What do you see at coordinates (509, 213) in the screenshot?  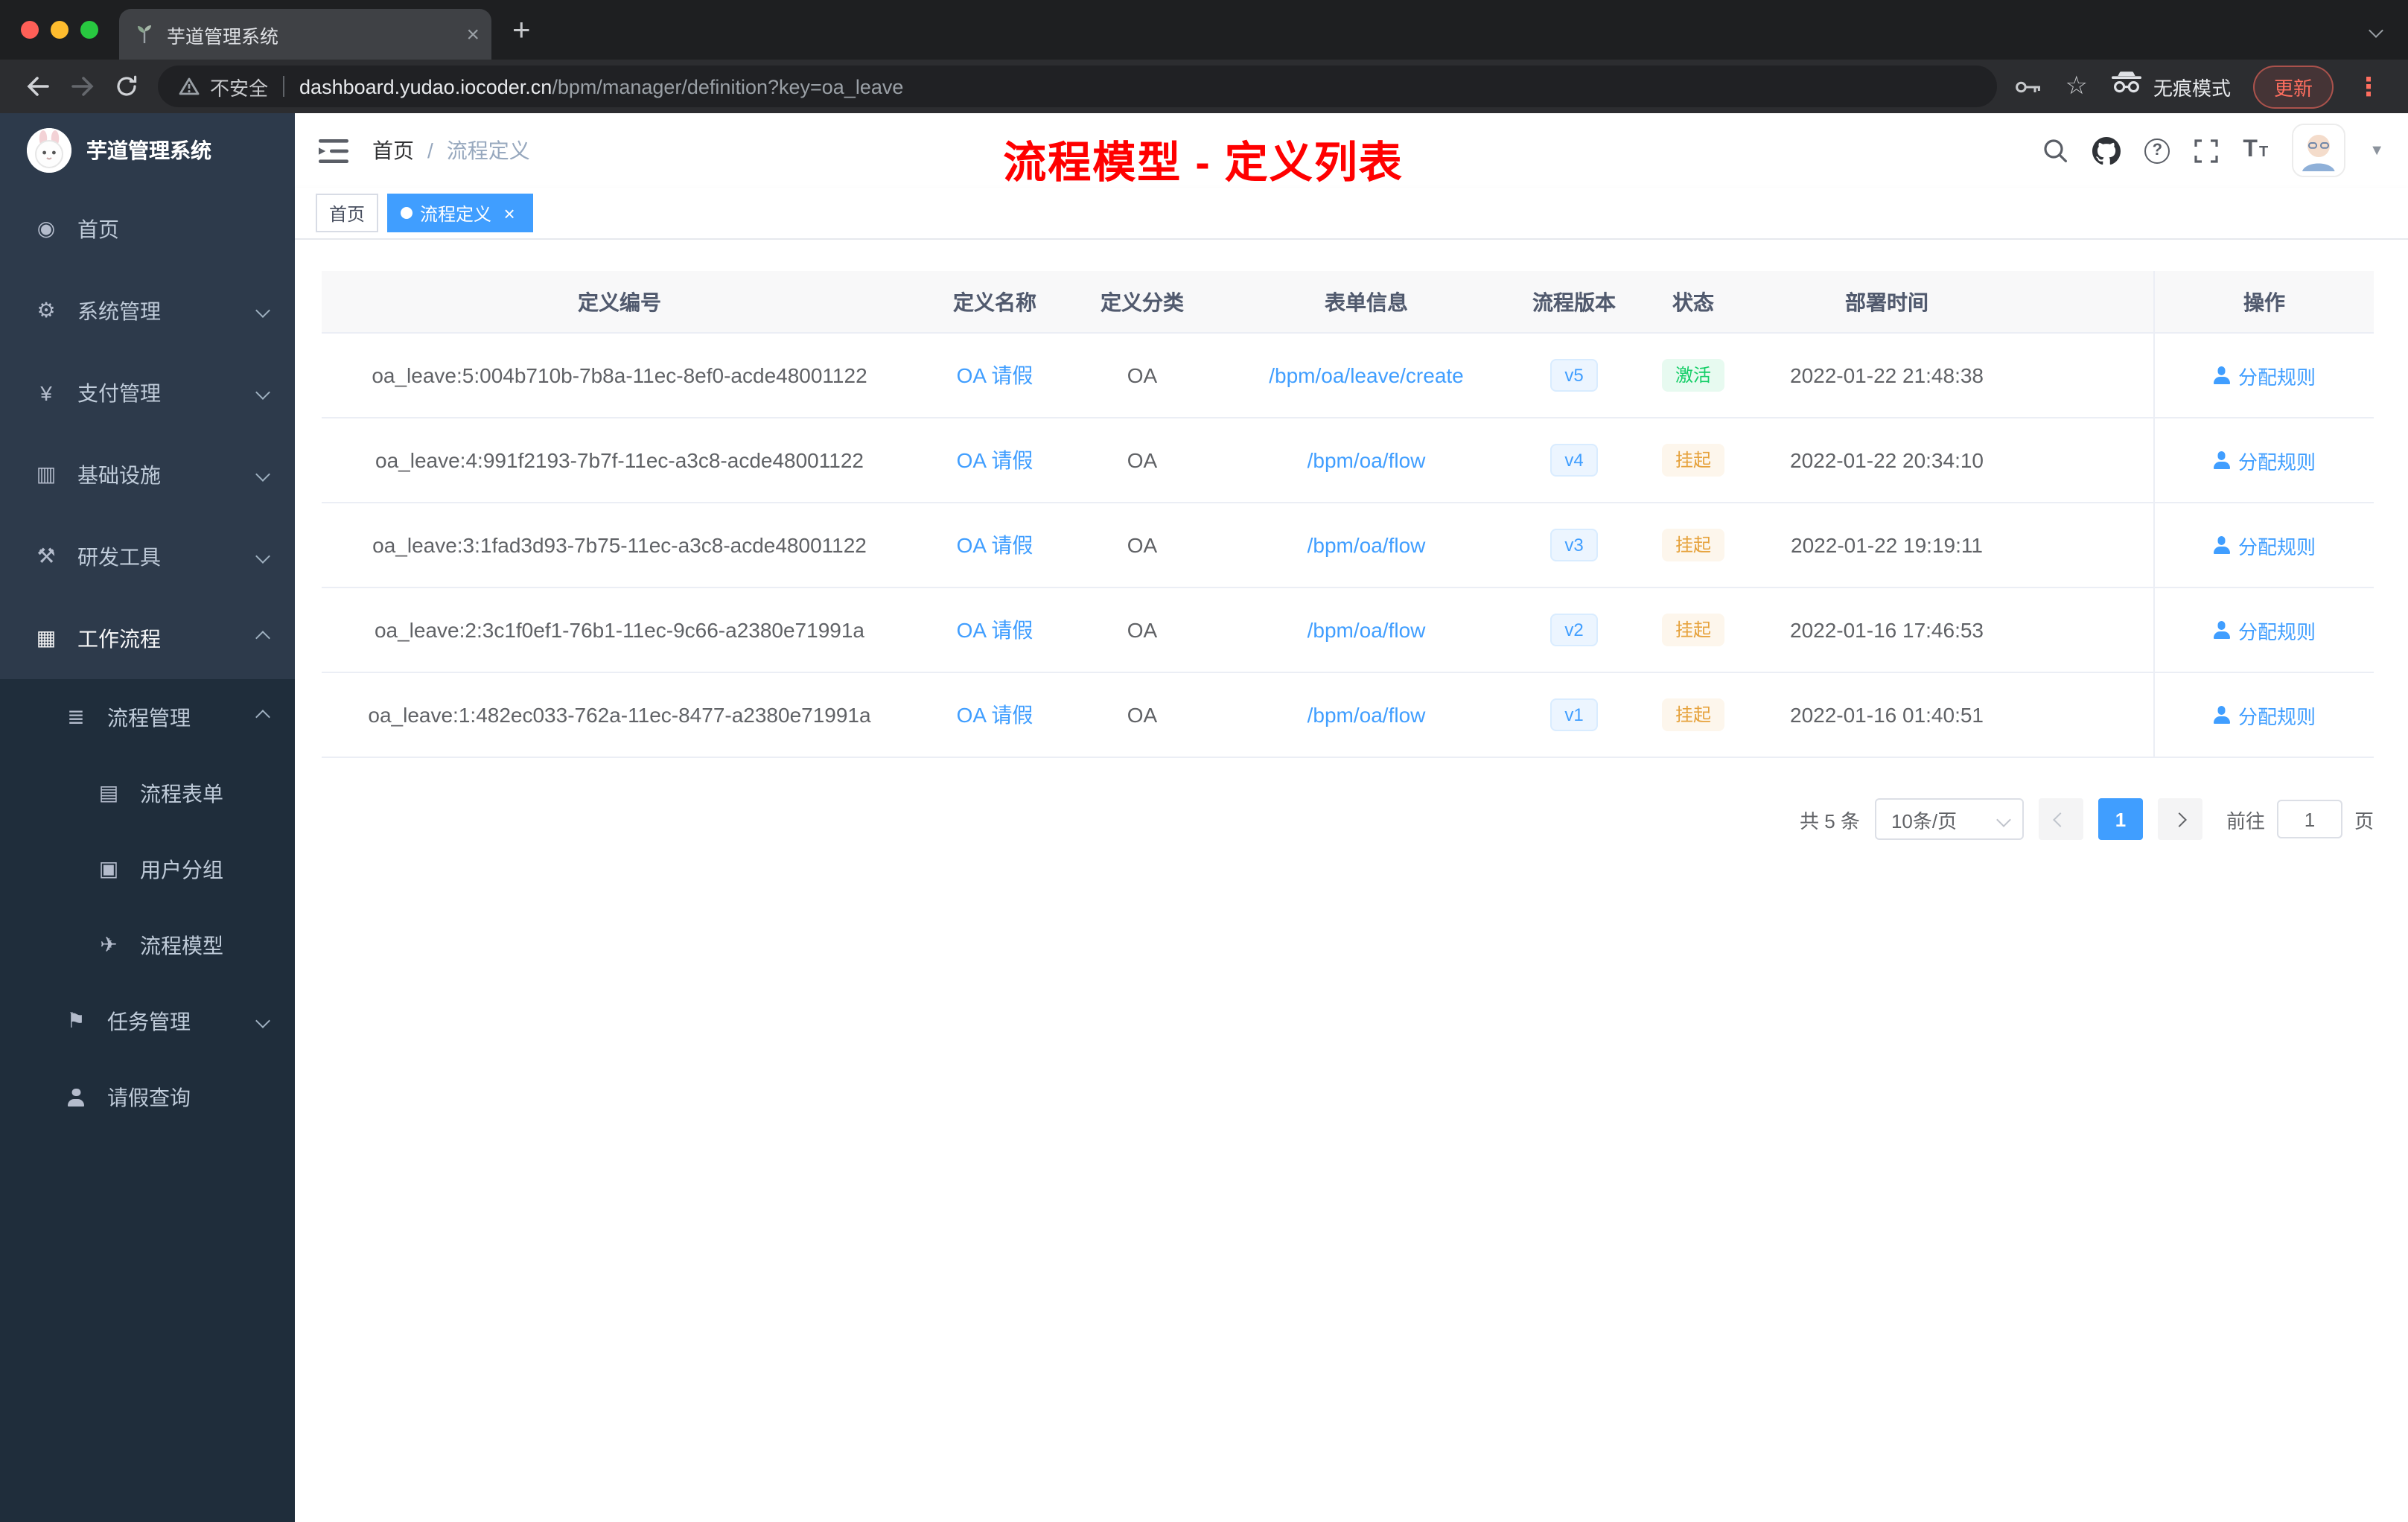 I see `tag-close-icon: ×` at bounding box center [509, 213].